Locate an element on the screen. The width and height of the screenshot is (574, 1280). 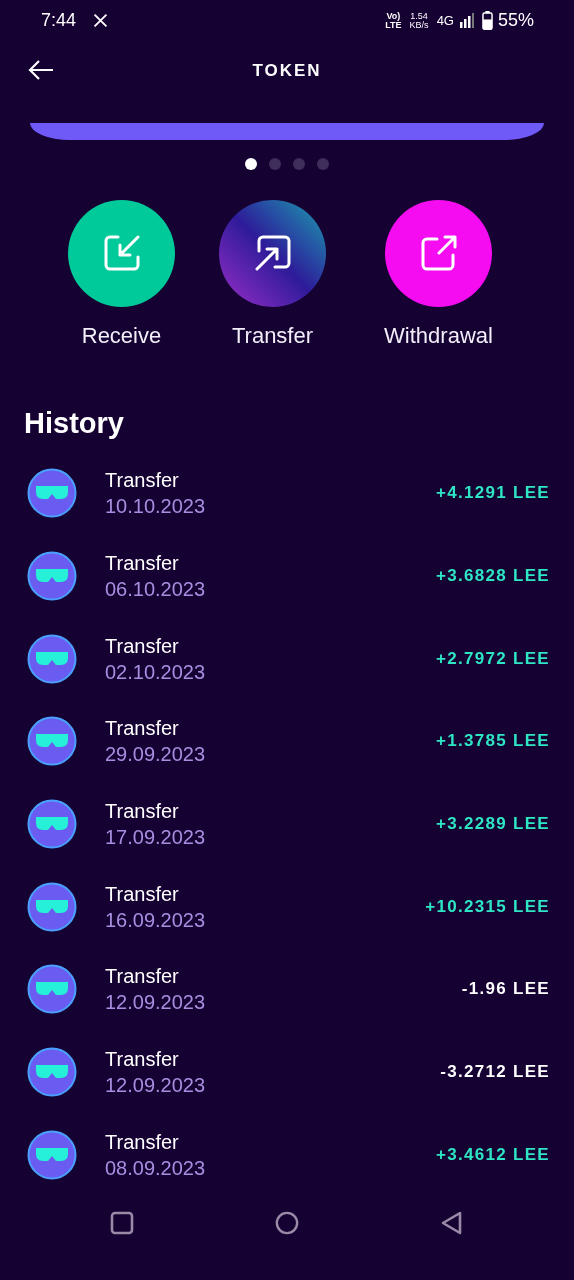
transaction-amount: +2.7972 LEE is located at coordinates (493, 658).